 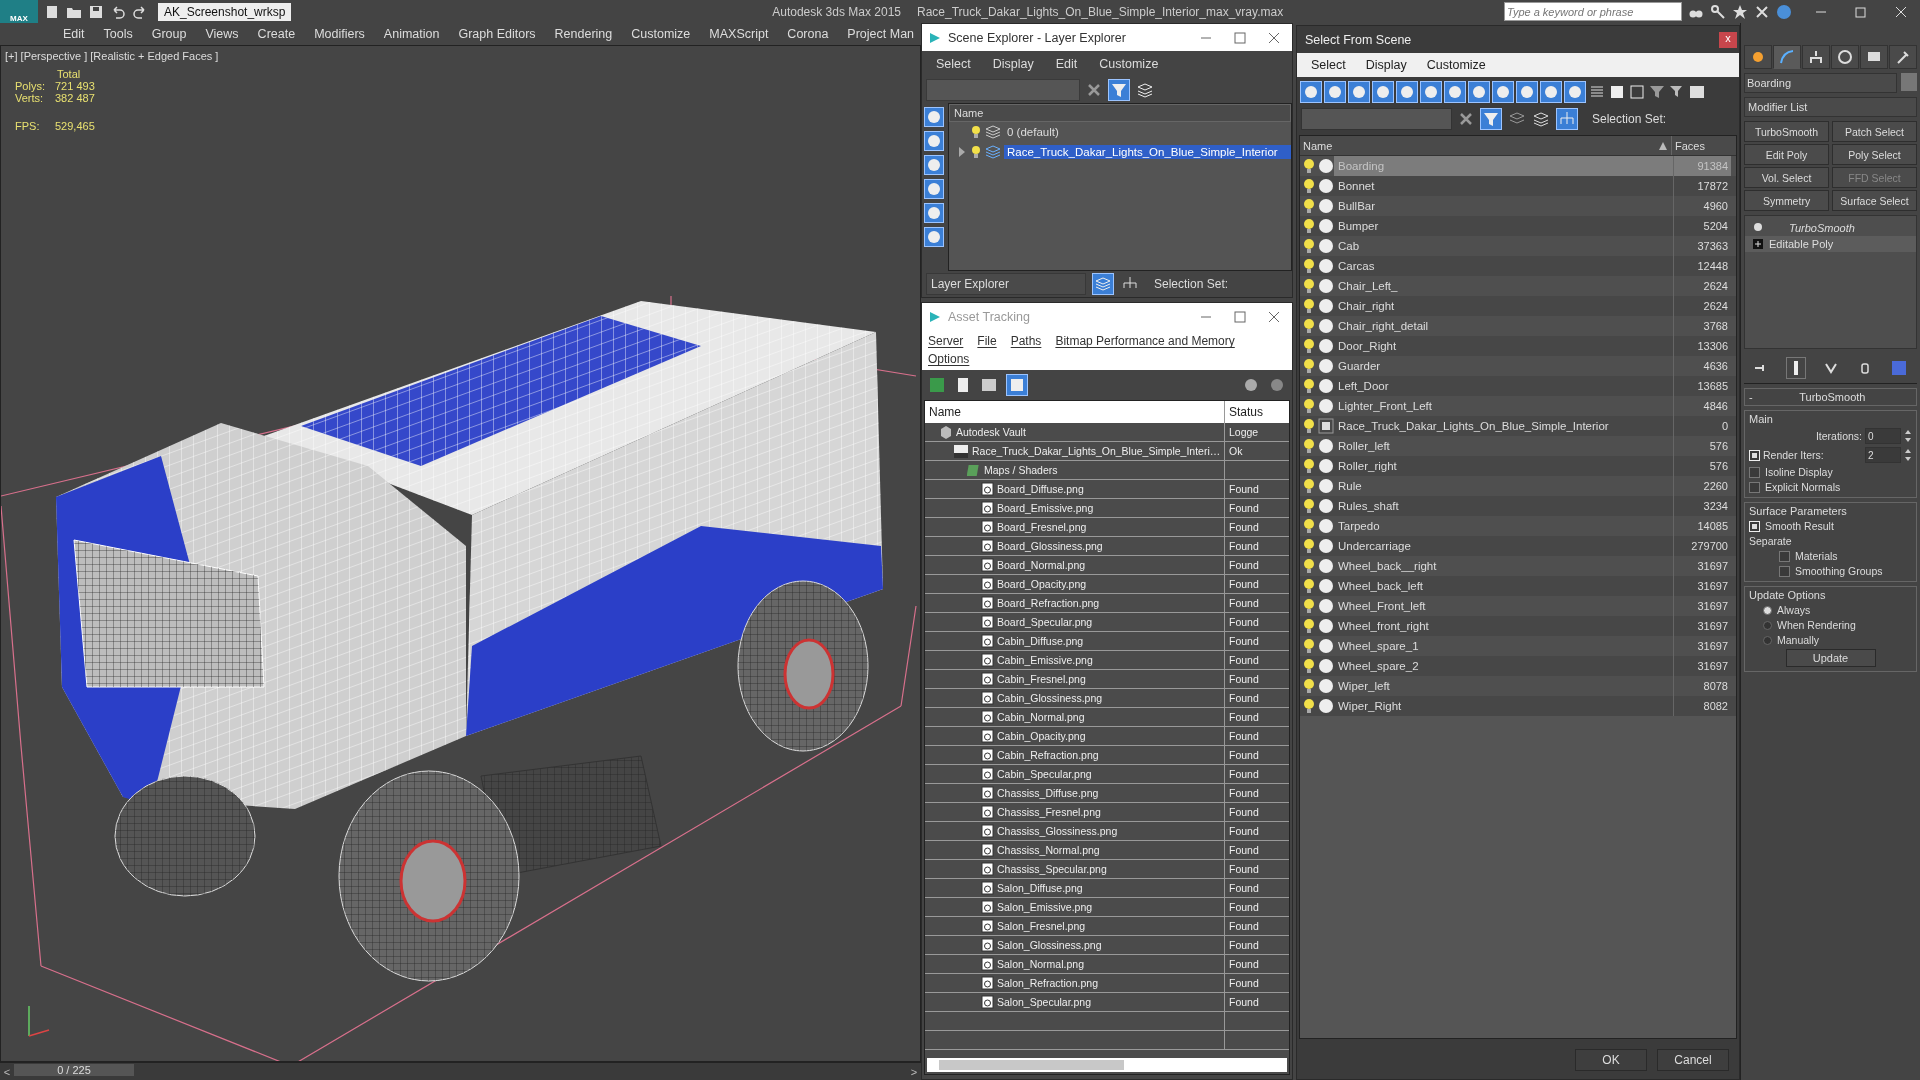 I want to click on filter-icon, so click(x=1657, y=92).